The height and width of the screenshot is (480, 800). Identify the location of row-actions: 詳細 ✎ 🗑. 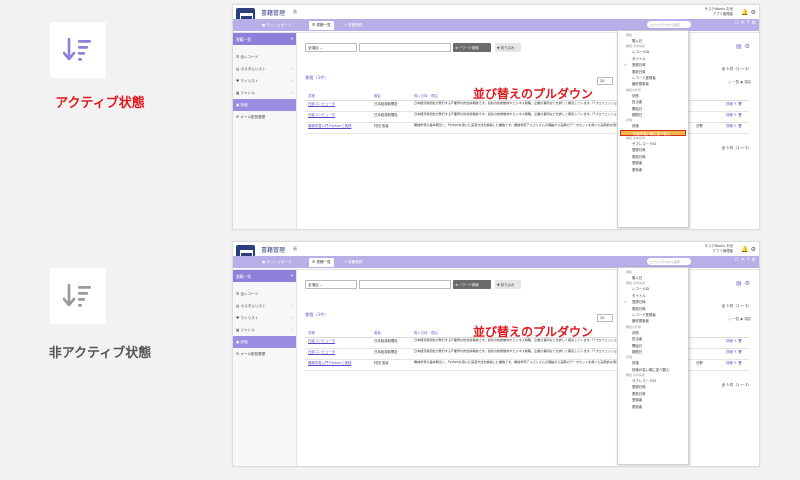
(736, 354).